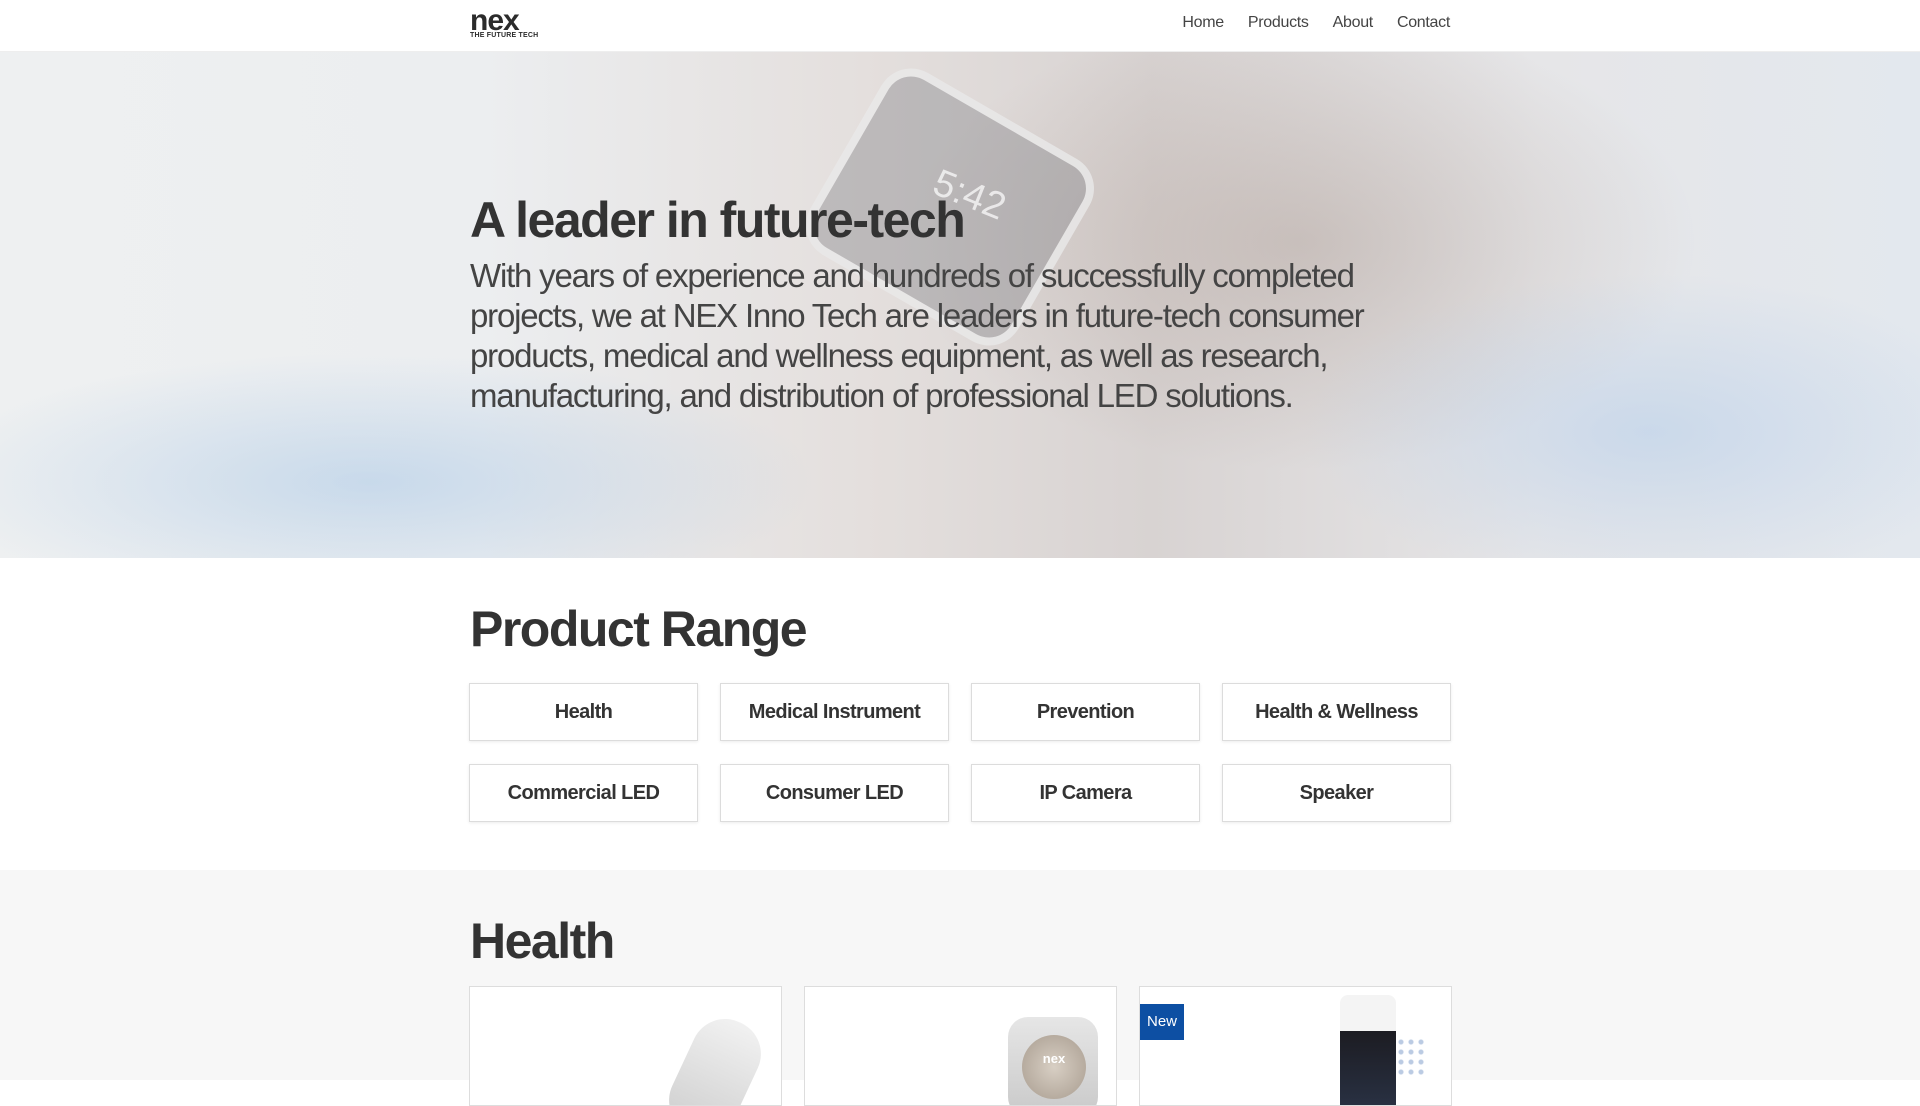 The width and height of the screenshot is (1920, 1106). I want to click on product-card: nex, so click(960, 1046).